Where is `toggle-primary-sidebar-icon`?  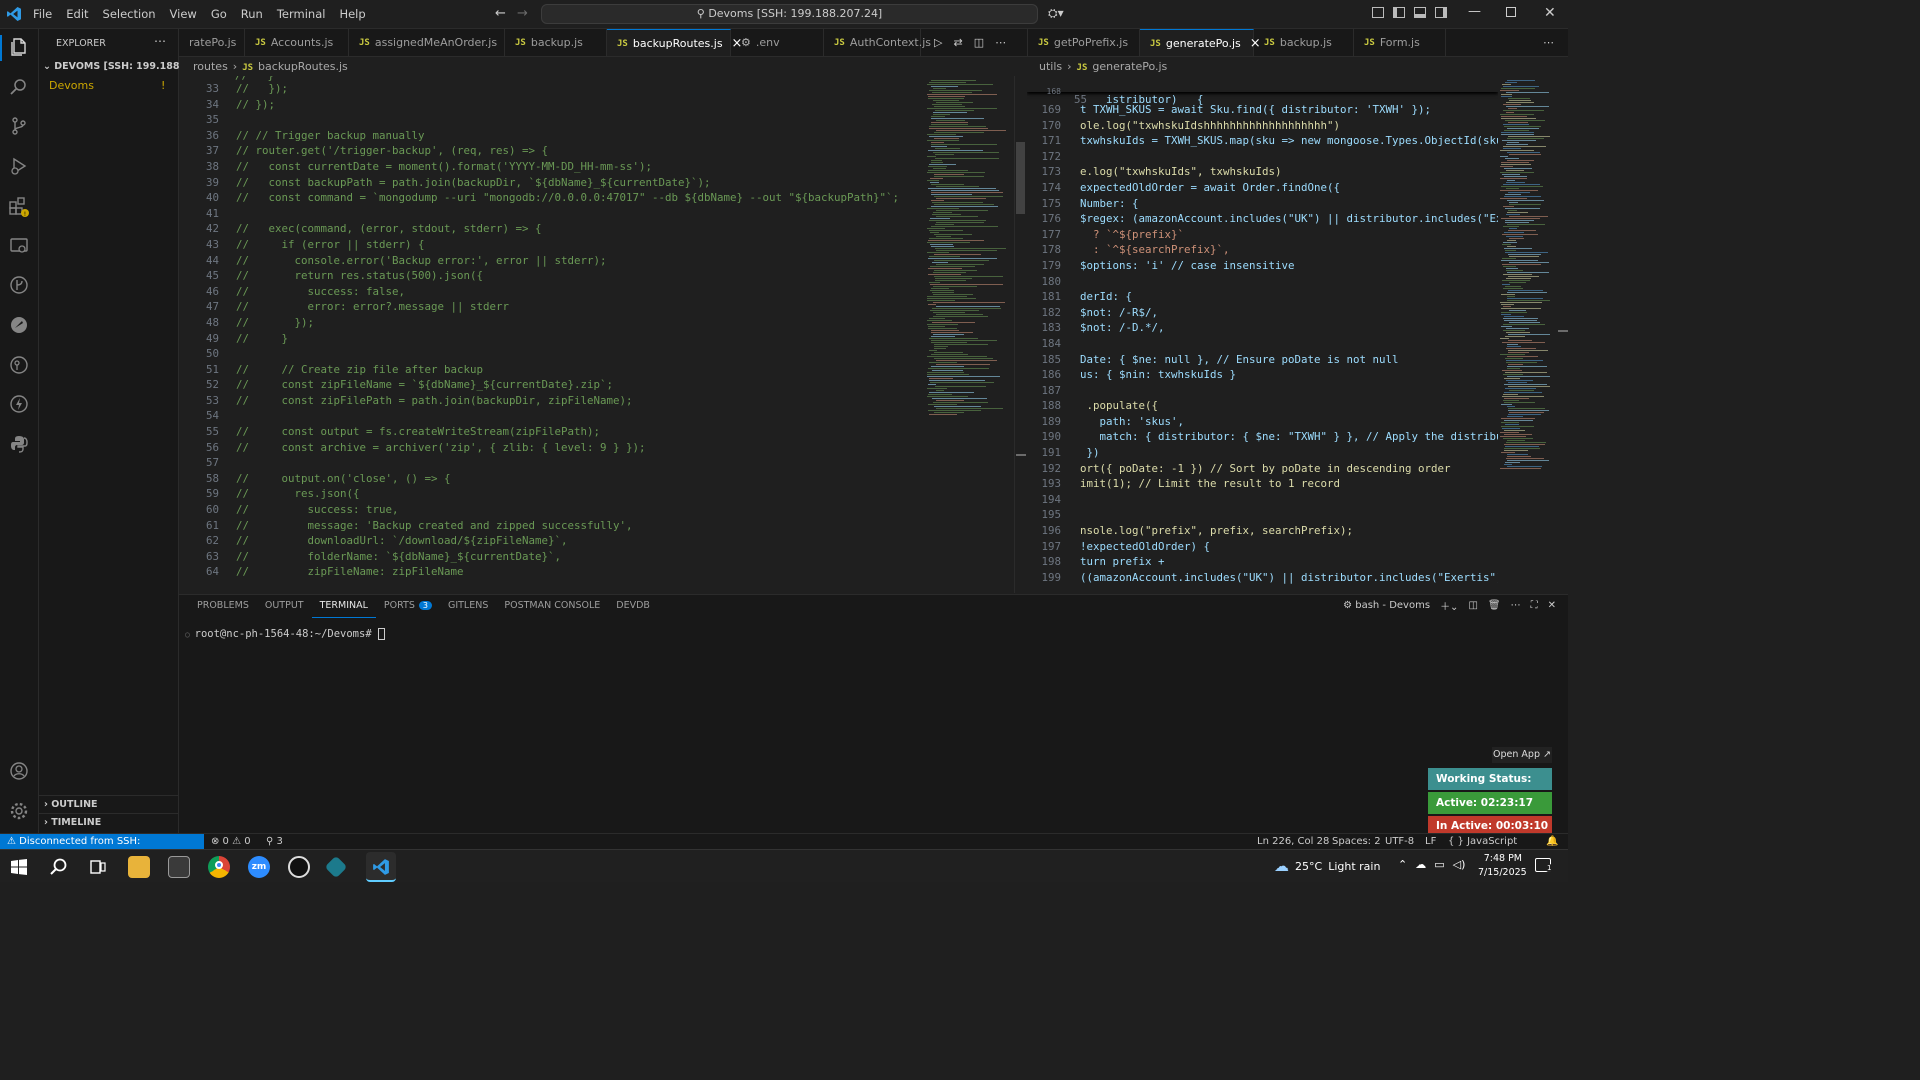 toggle-primary-sidebar-icon is located at coordinates (1399, 12).